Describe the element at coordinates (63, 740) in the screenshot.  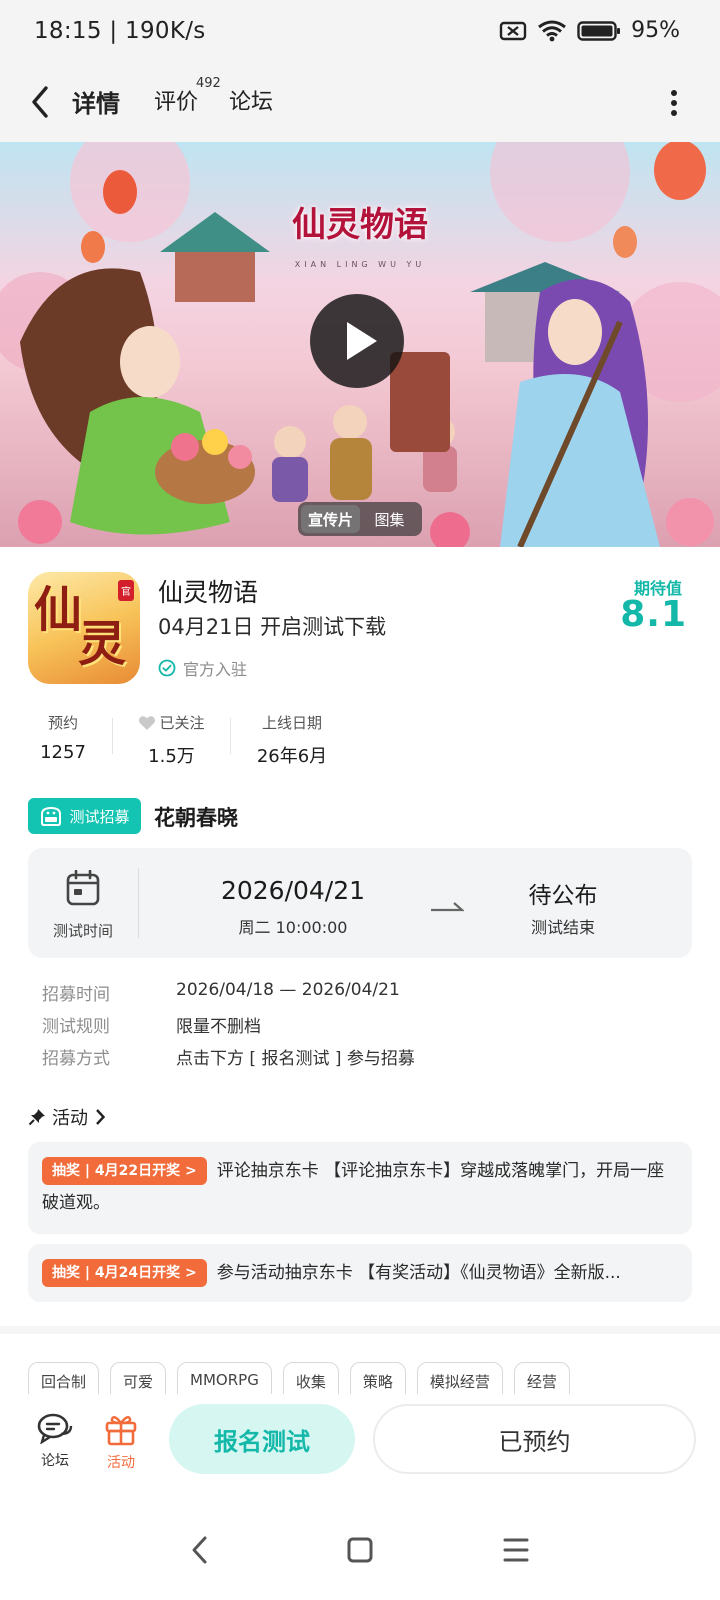
I see `stat-reservations: 预约 1257` at that location.